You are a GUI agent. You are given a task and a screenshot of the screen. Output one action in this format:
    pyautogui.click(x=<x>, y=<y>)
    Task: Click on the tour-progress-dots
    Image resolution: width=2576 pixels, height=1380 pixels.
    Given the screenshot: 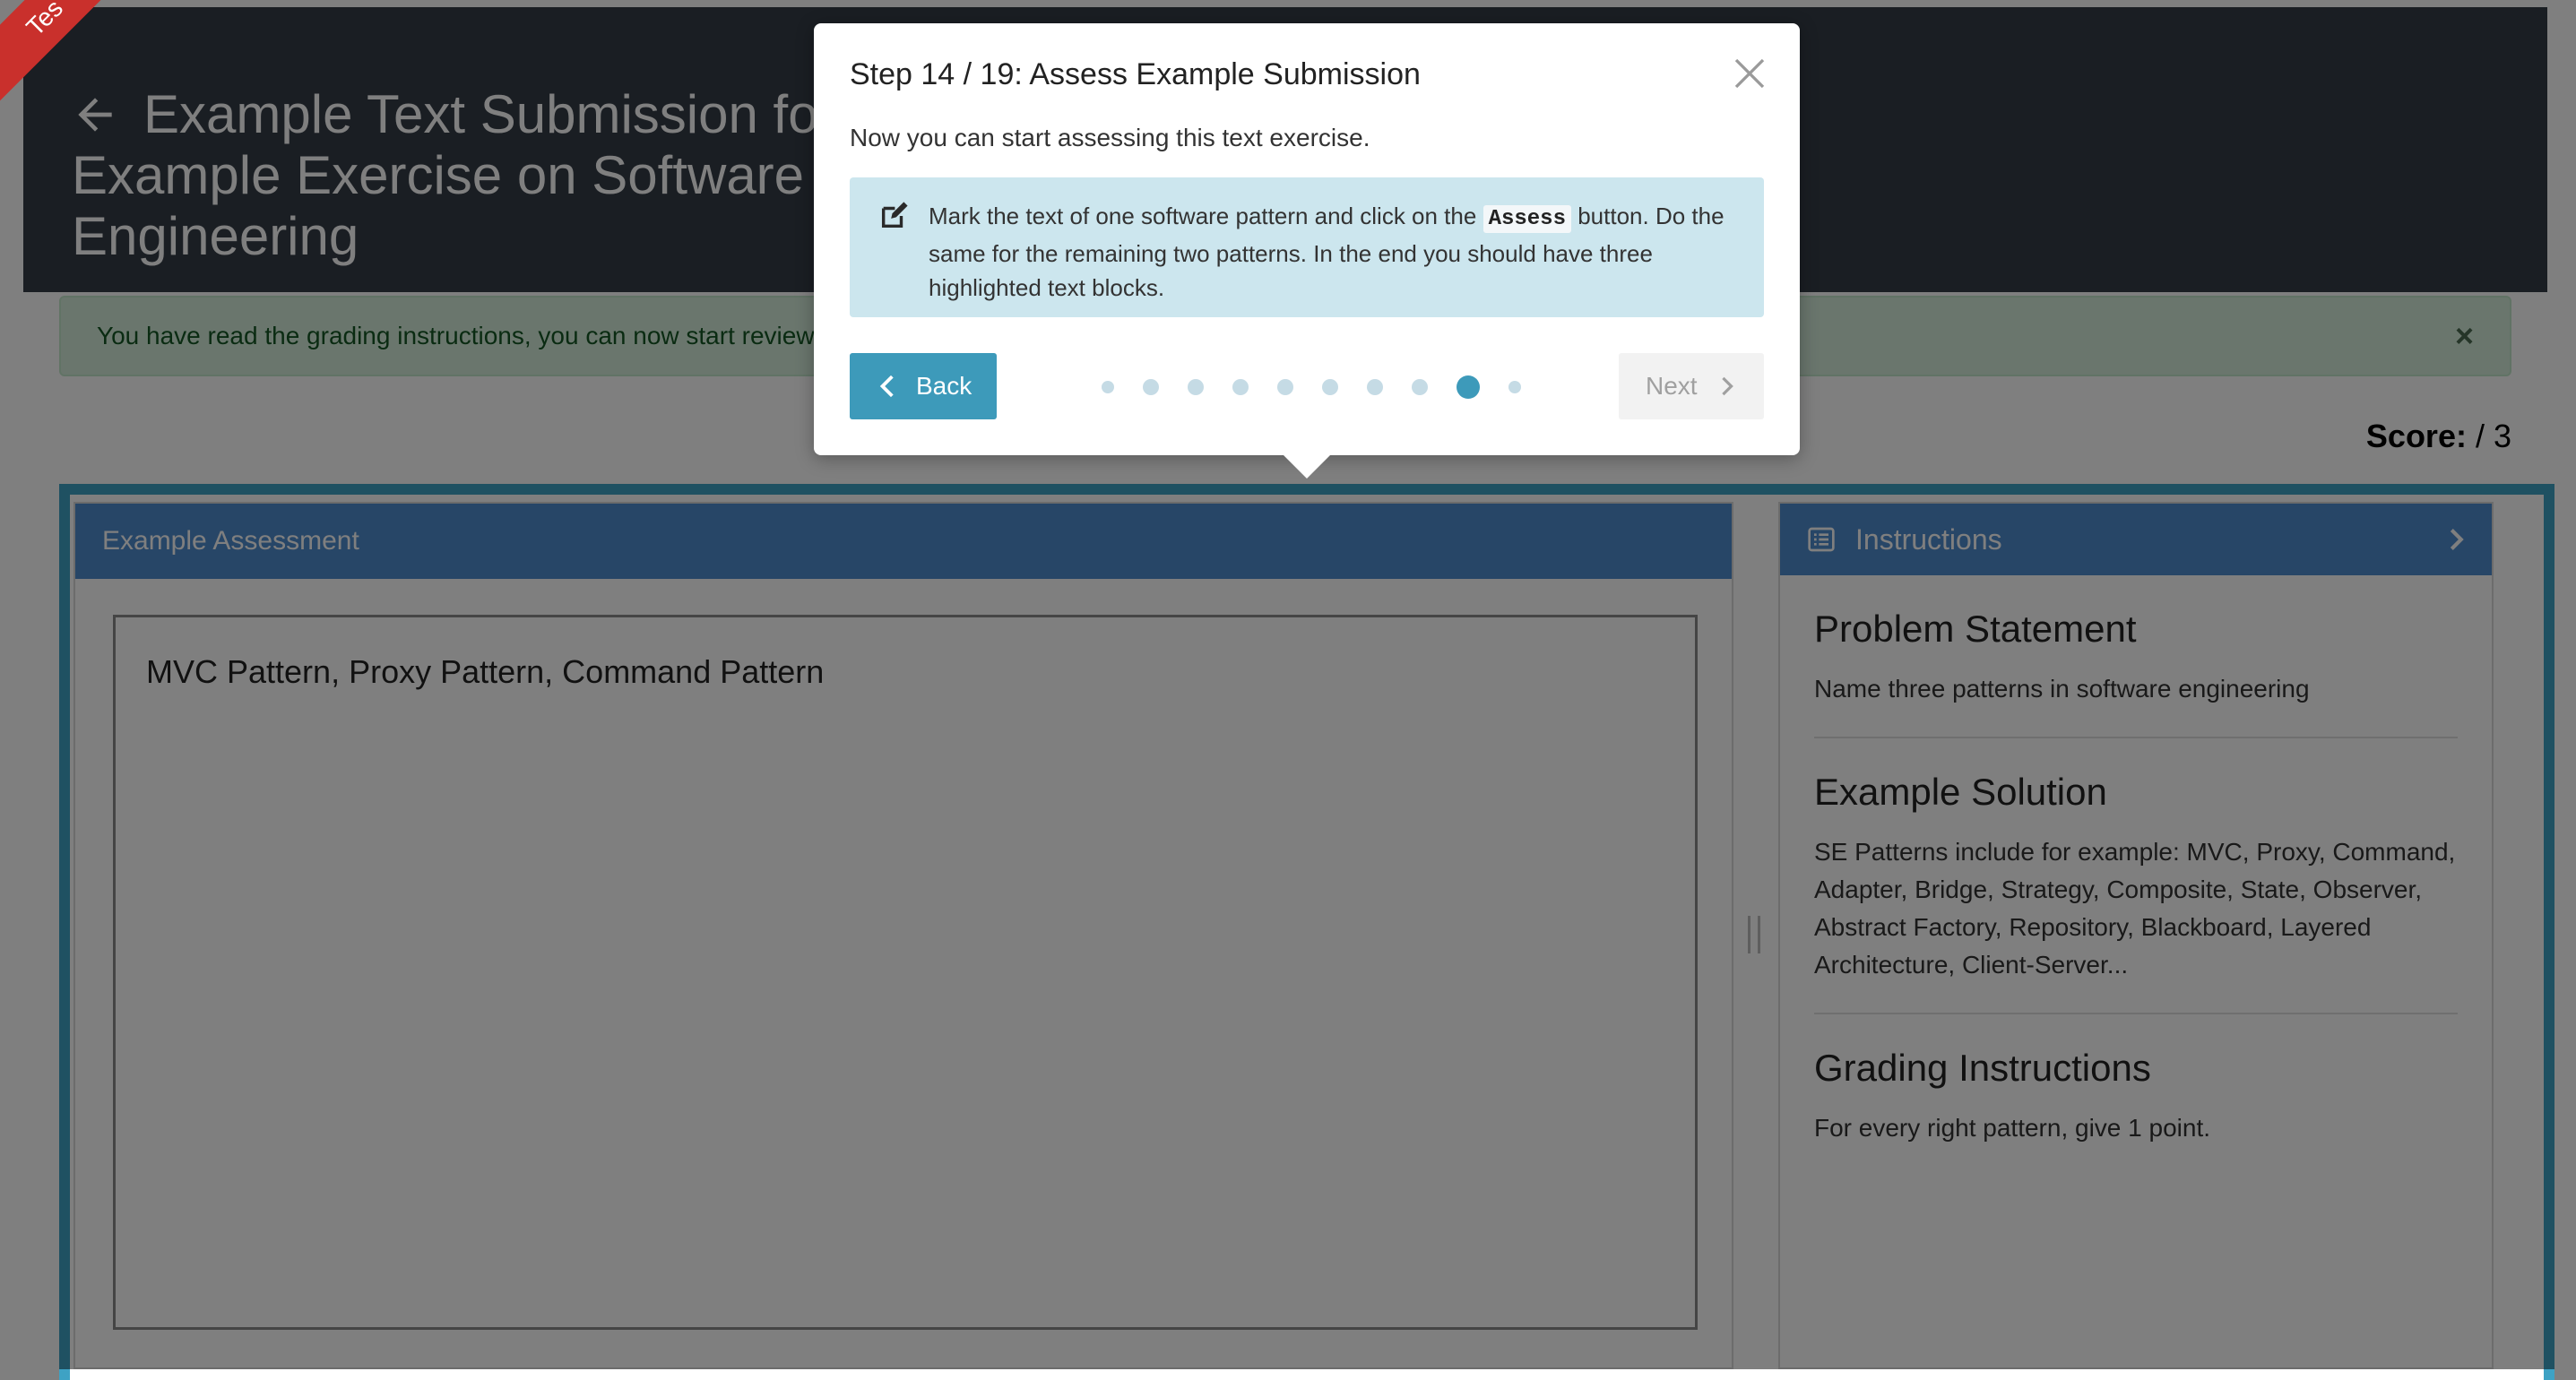 What is the action you would take?
    pyautogui.click(x=1311, y=387)
    